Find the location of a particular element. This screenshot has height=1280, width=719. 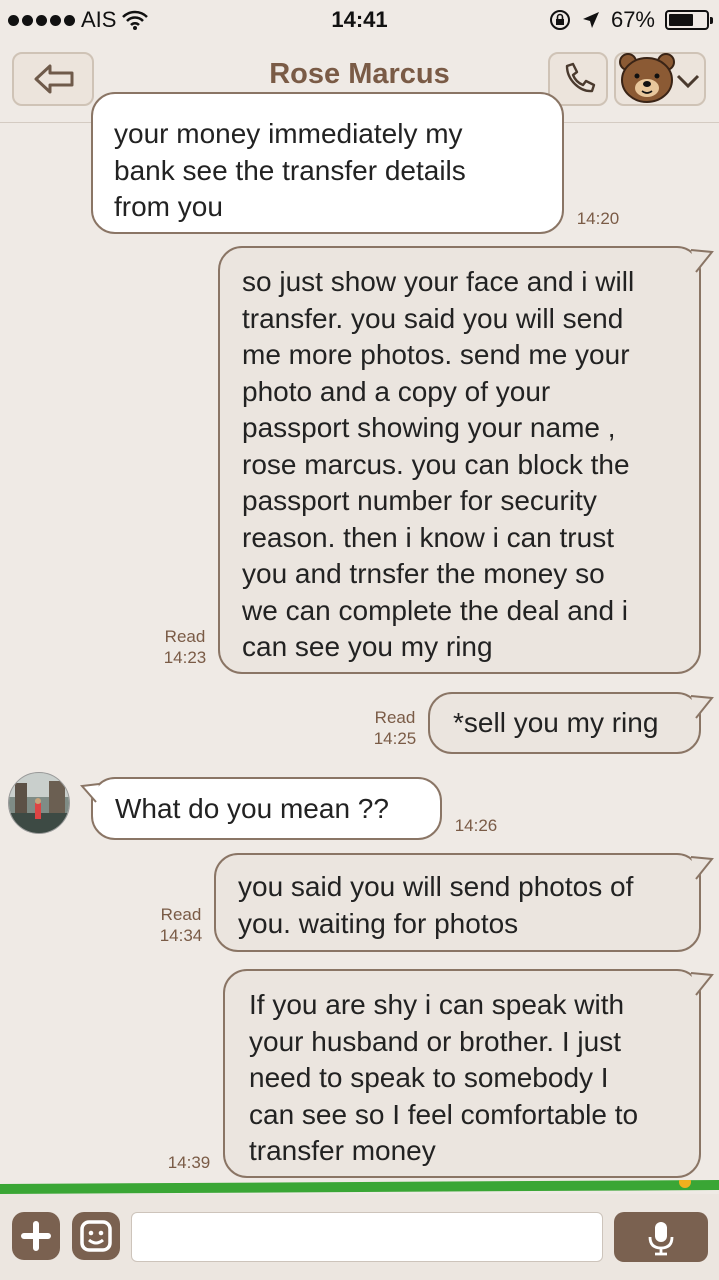

battery-percent: 67% is located at coordinates (632, 19).